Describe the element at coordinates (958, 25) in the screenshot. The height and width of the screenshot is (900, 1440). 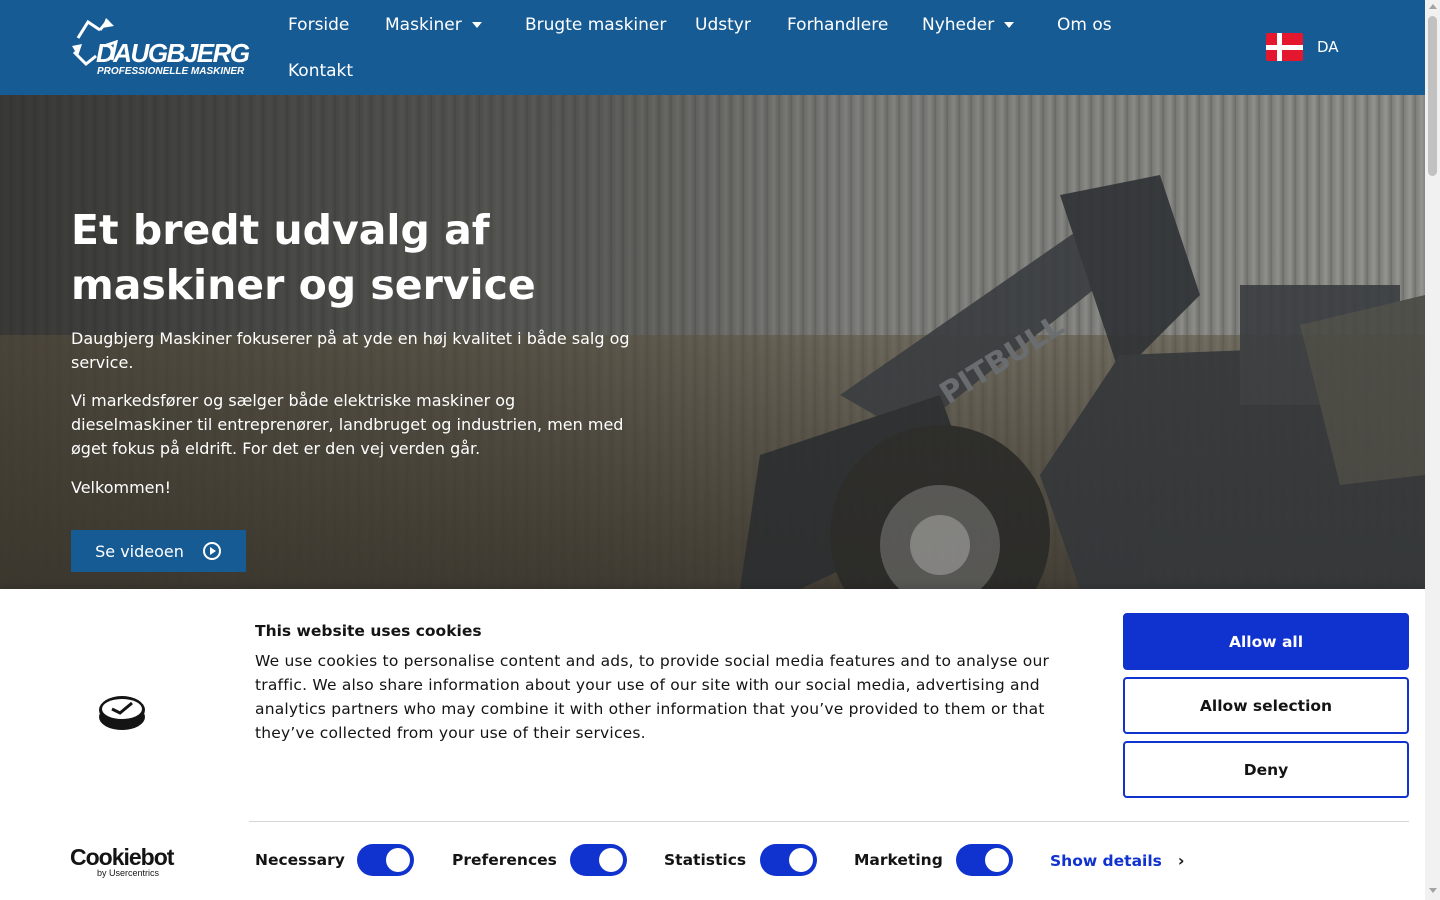
I see `nav-label: Nyheder` at that location.